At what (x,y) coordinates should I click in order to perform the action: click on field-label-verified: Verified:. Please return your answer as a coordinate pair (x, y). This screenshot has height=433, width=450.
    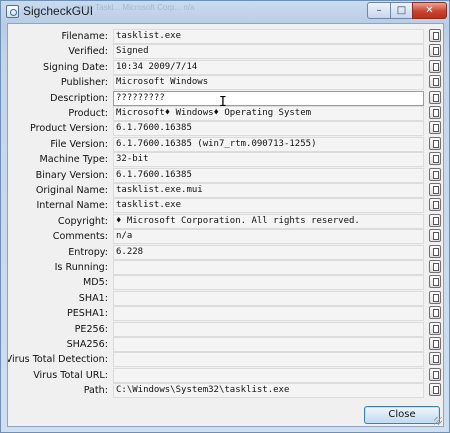
    Looking at the image, I should click on (88, 52).